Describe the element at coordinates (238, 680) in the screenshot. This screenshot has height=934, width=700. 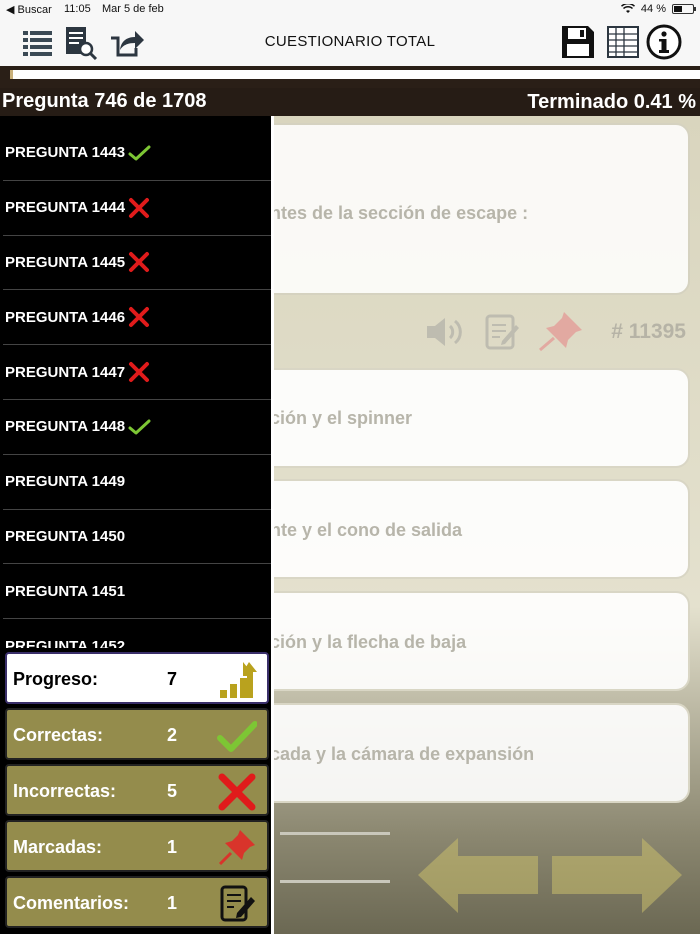
I see `bar-chart-up-icon` at that location.